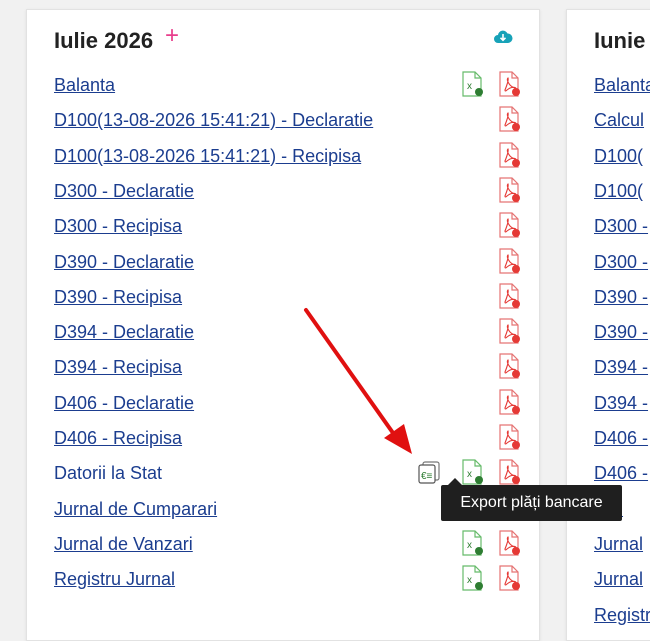  I want to click on report-row: D406 - Recipisa, so click(118, 438).